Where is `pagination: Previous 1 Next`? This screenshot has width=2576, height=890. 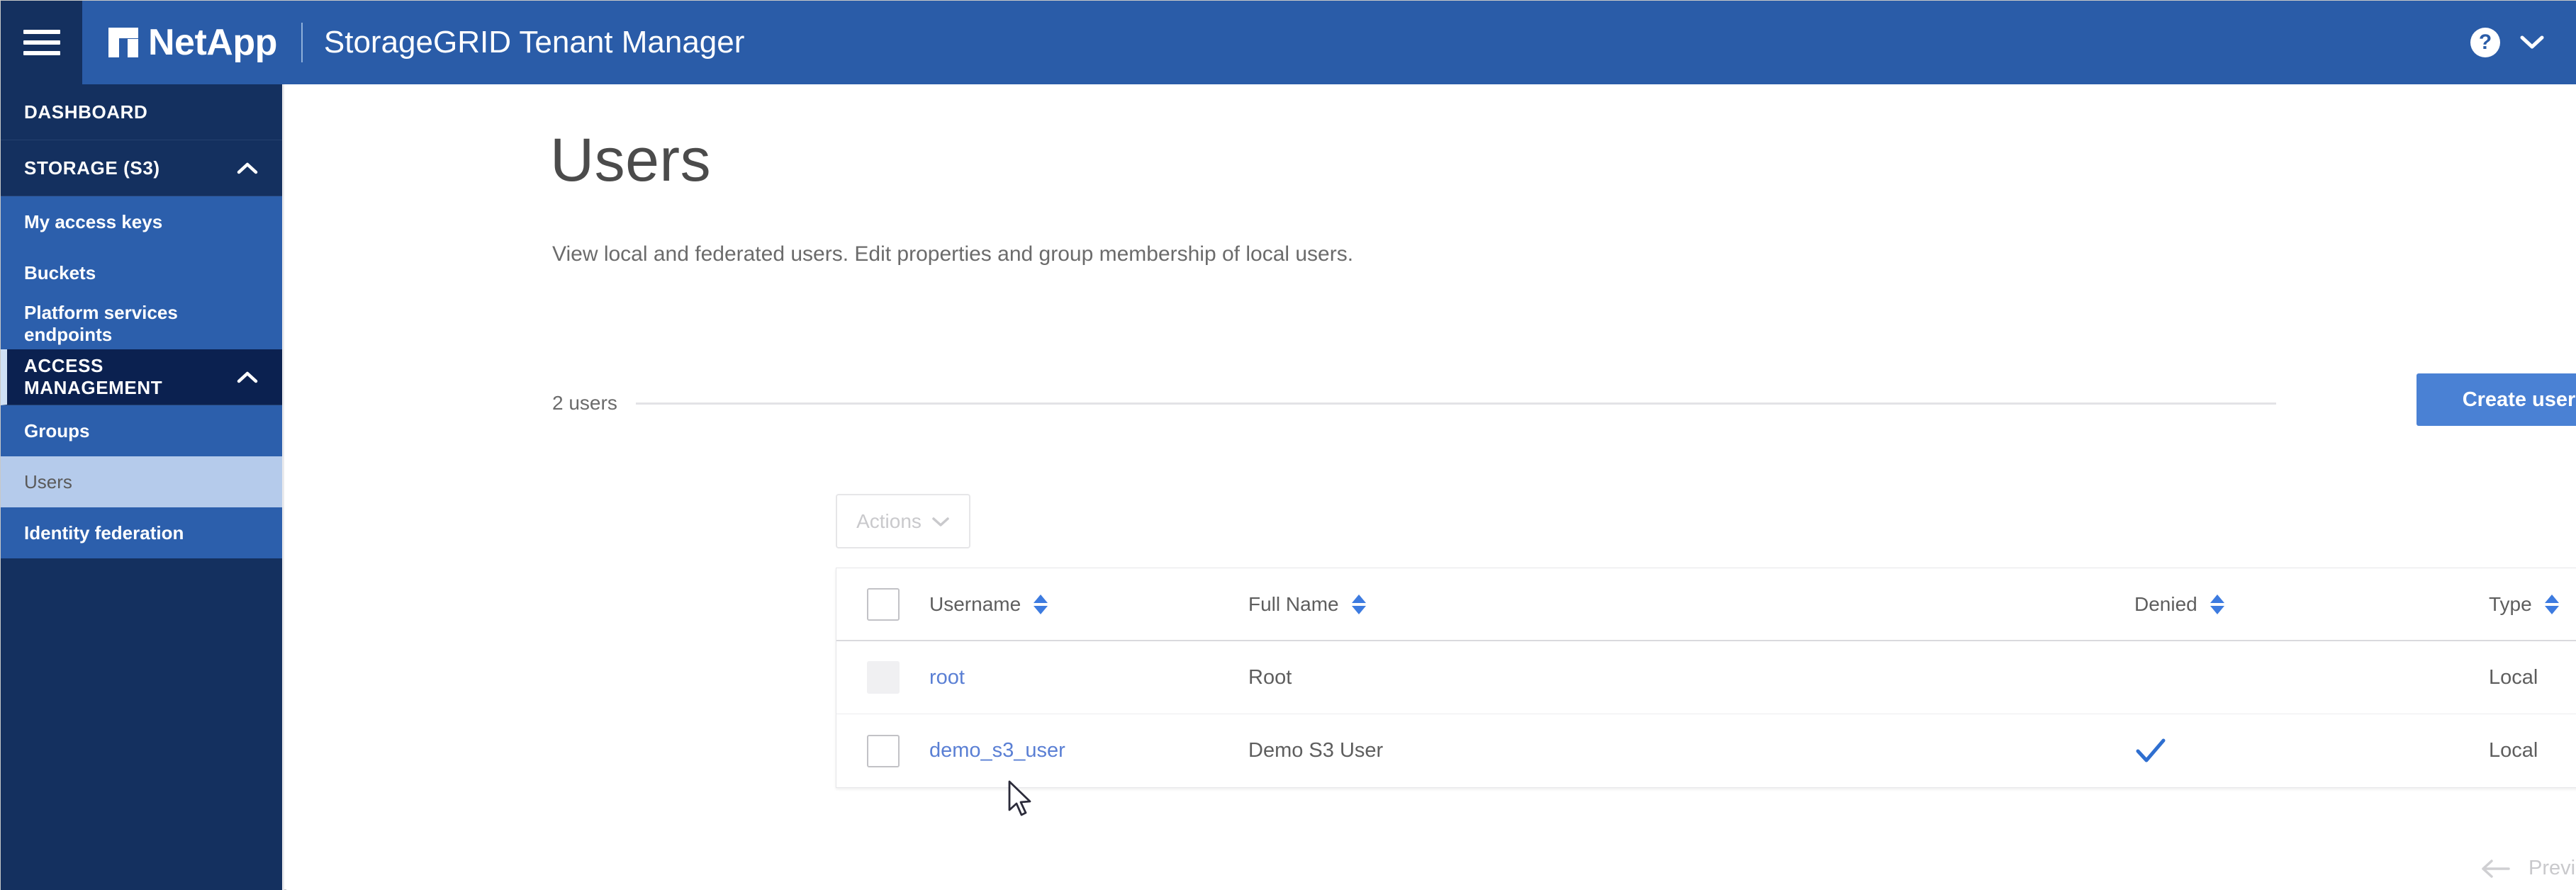
pagination: Previous 1 Next is located at coordinates (2528, 868).